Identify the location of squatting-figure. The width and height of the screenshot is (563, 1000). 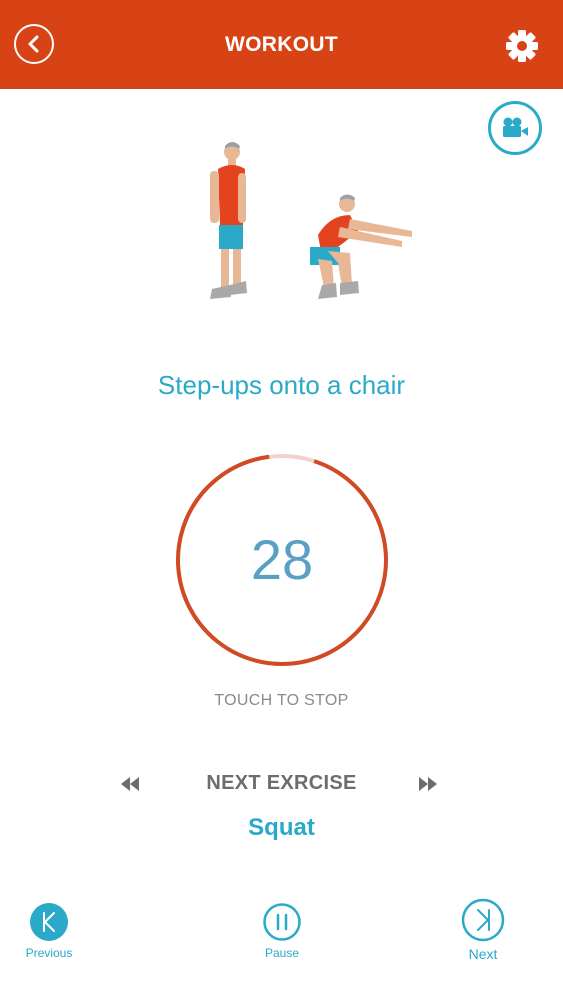
(361, 246).